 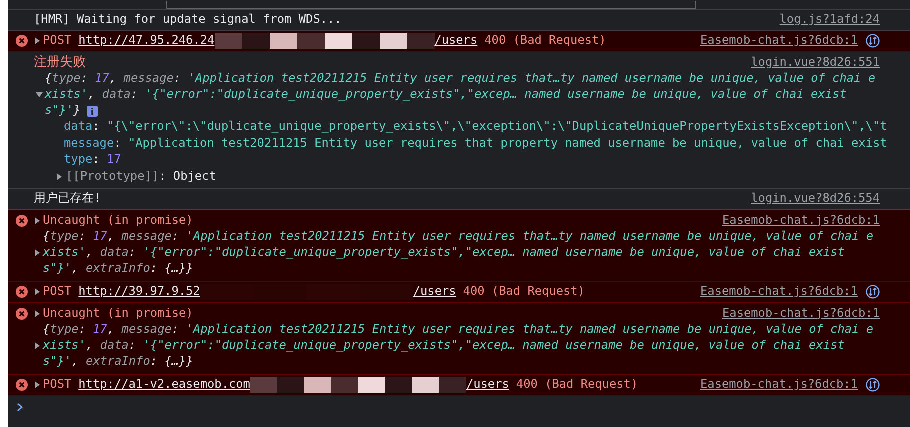 I want to click on source-link: log.js?1afd:24, so click(x=830, y=20).